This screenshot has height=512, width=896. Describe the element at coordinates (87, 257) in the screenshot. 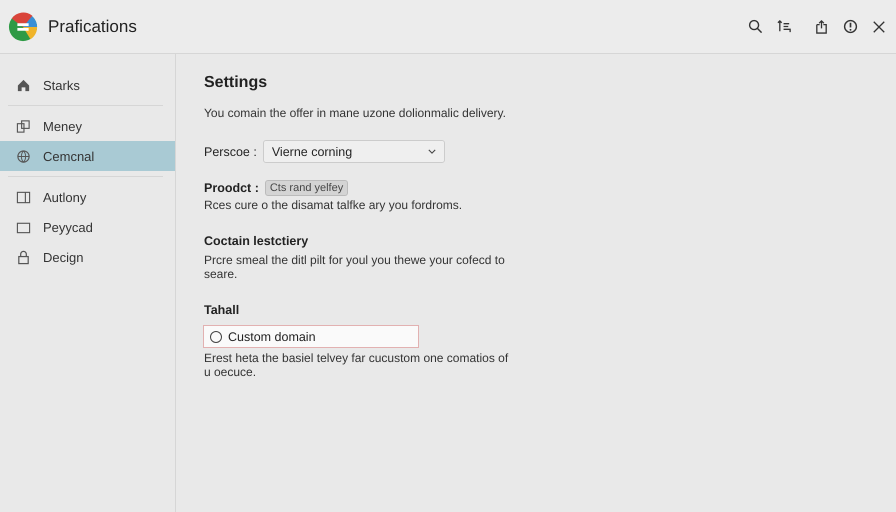

I see `sidebar-item: Decign` at that location.